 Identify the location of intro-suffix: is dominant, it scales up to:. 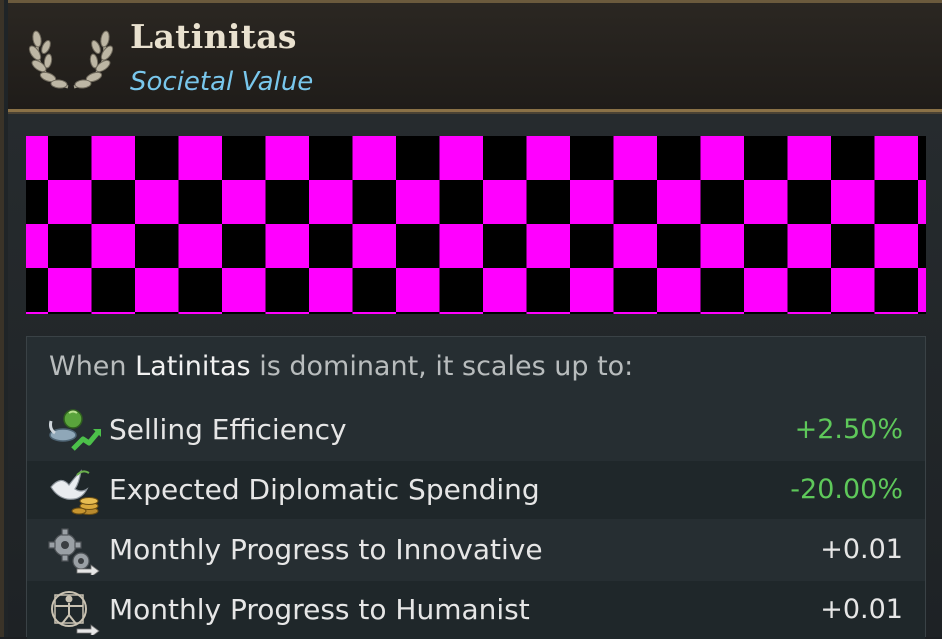
(442, 366).